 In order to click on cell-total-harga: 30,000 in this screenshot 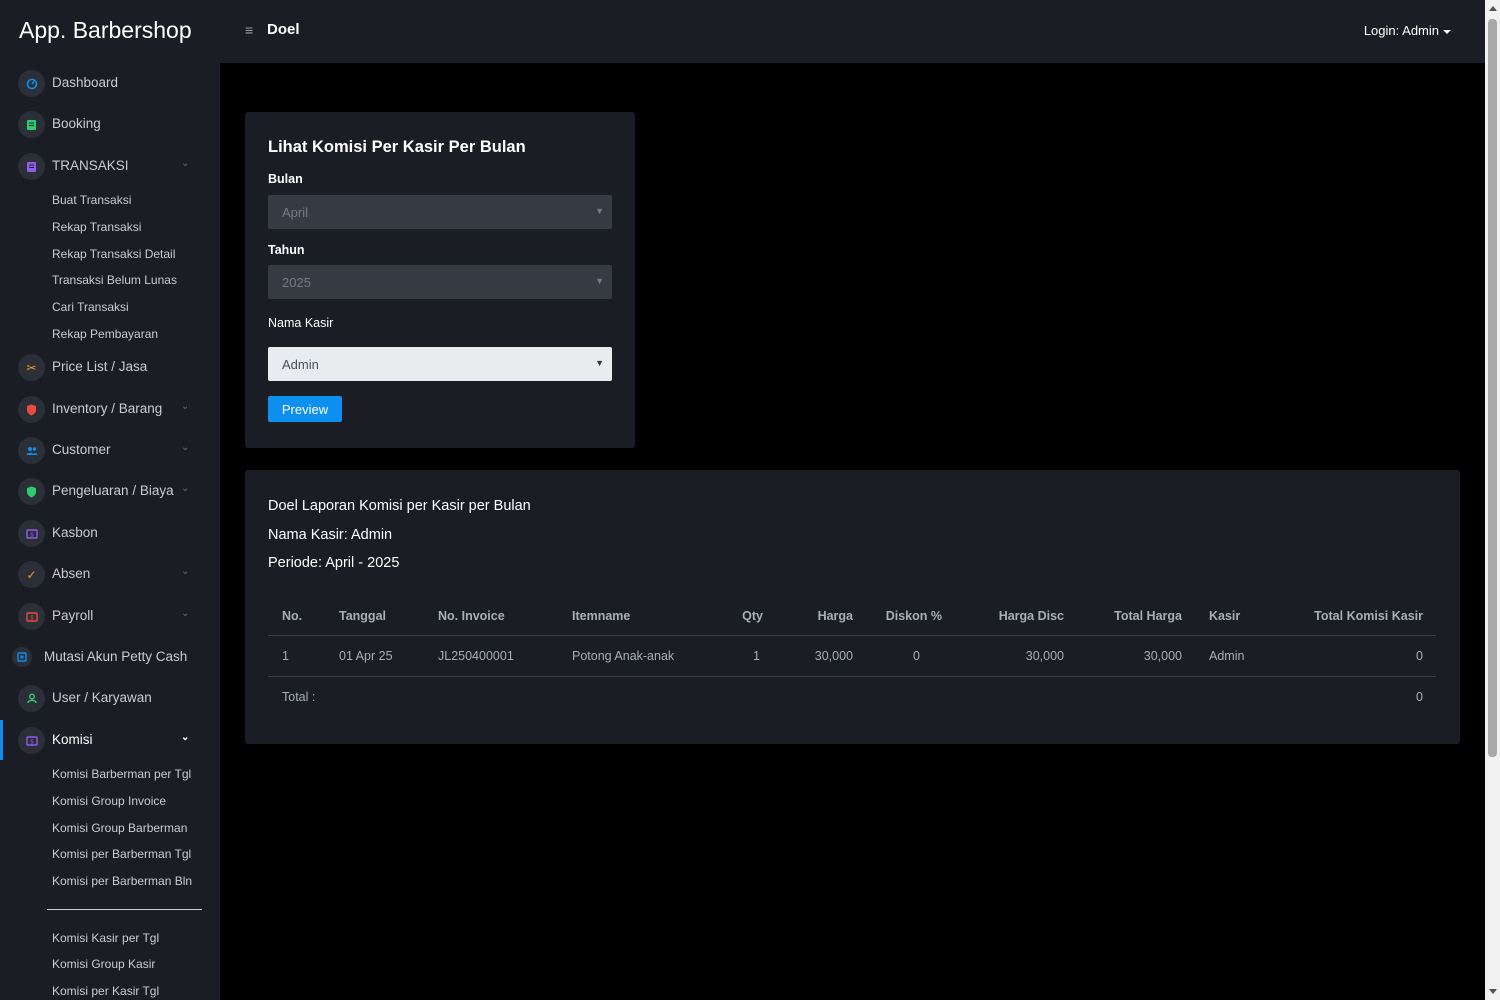, I will do `click(1162, 656)`.